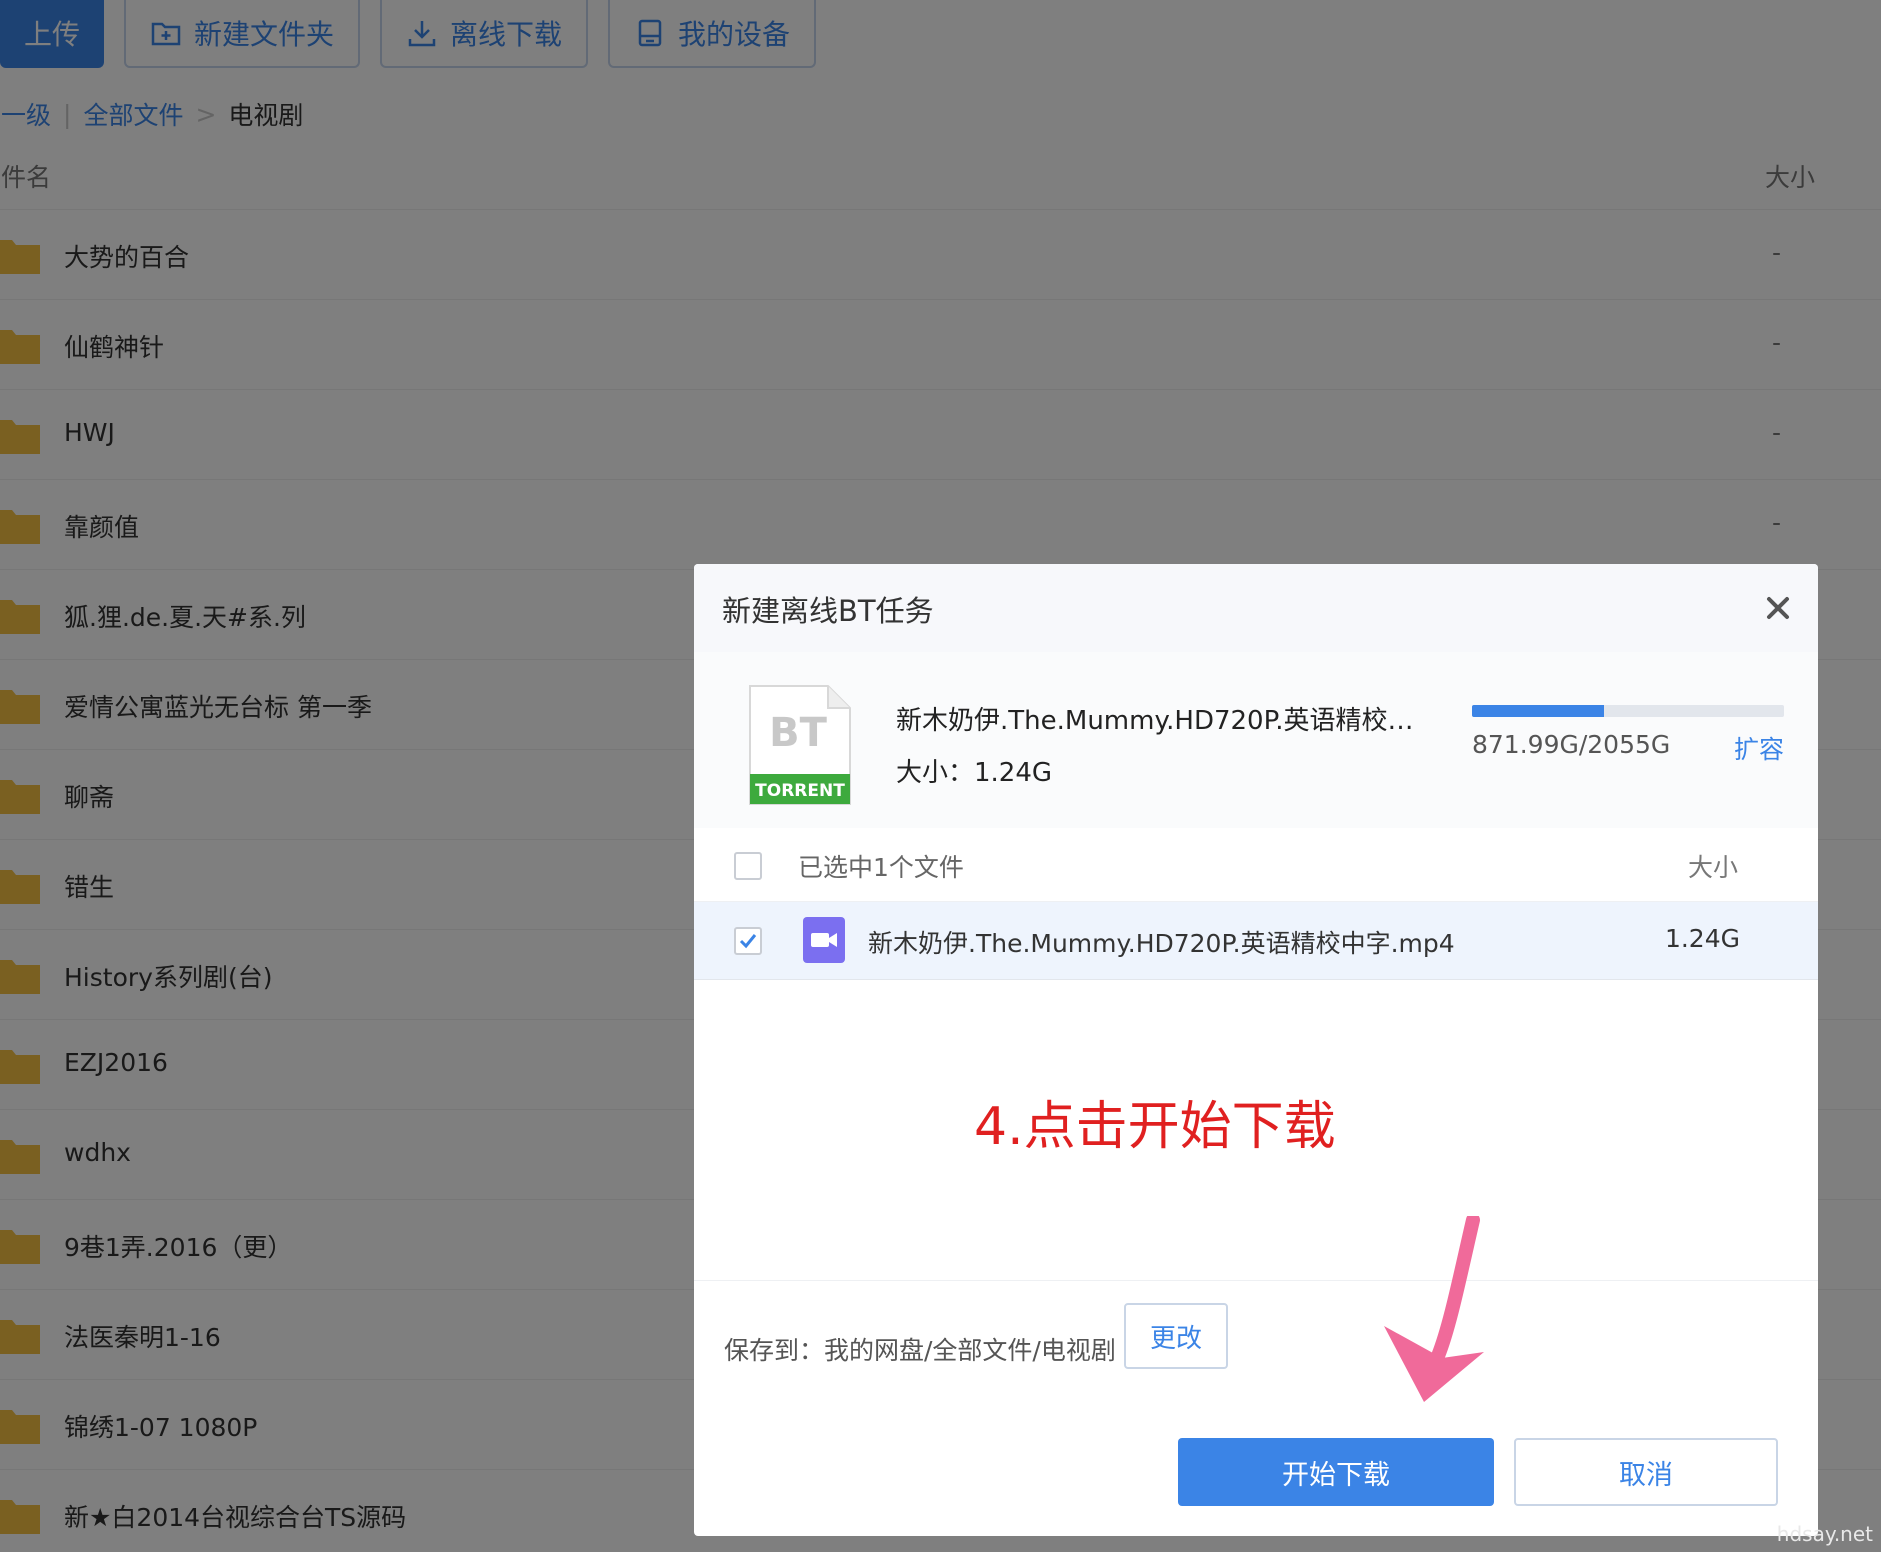  What do you see at coordinates (748, 866) in the screenshot?
I see `select-all-checkbox` at bounding box center [748, 866].